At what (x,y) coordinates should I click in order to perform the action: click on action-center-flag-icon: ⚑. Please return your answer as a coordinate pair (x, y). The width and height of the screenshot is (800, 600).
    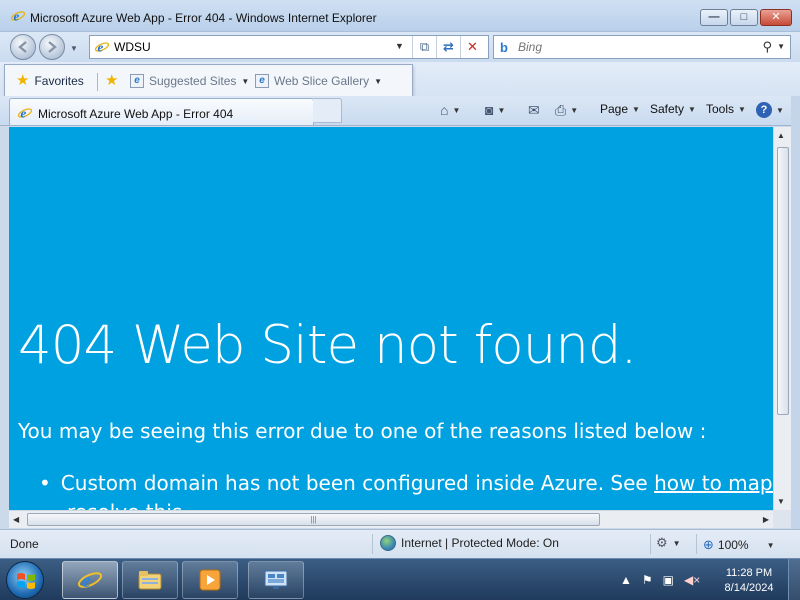
    Looking at the image, I should click on (647, 580).